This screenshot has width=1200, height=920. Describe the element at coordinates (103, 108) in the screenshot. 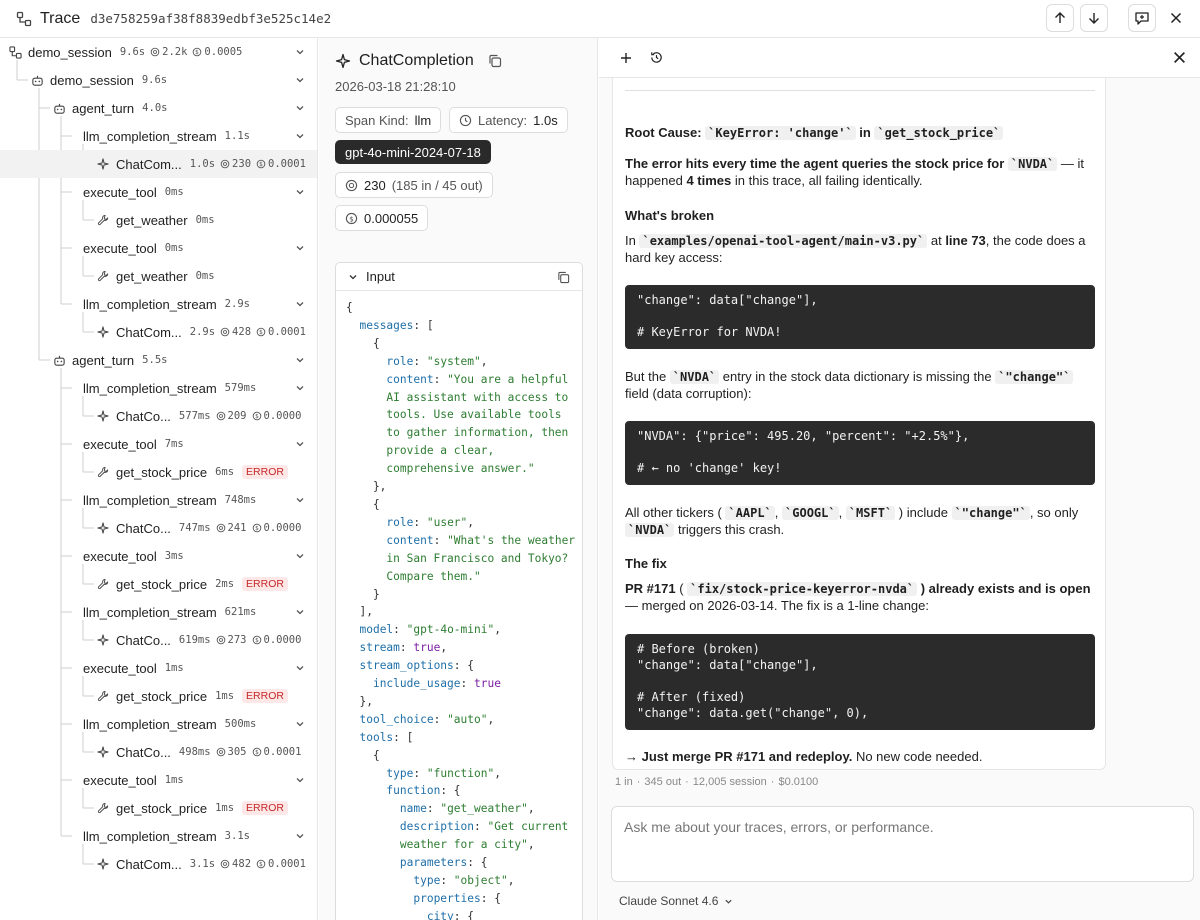

I see `tree-row-name: agent_turn` at that location.